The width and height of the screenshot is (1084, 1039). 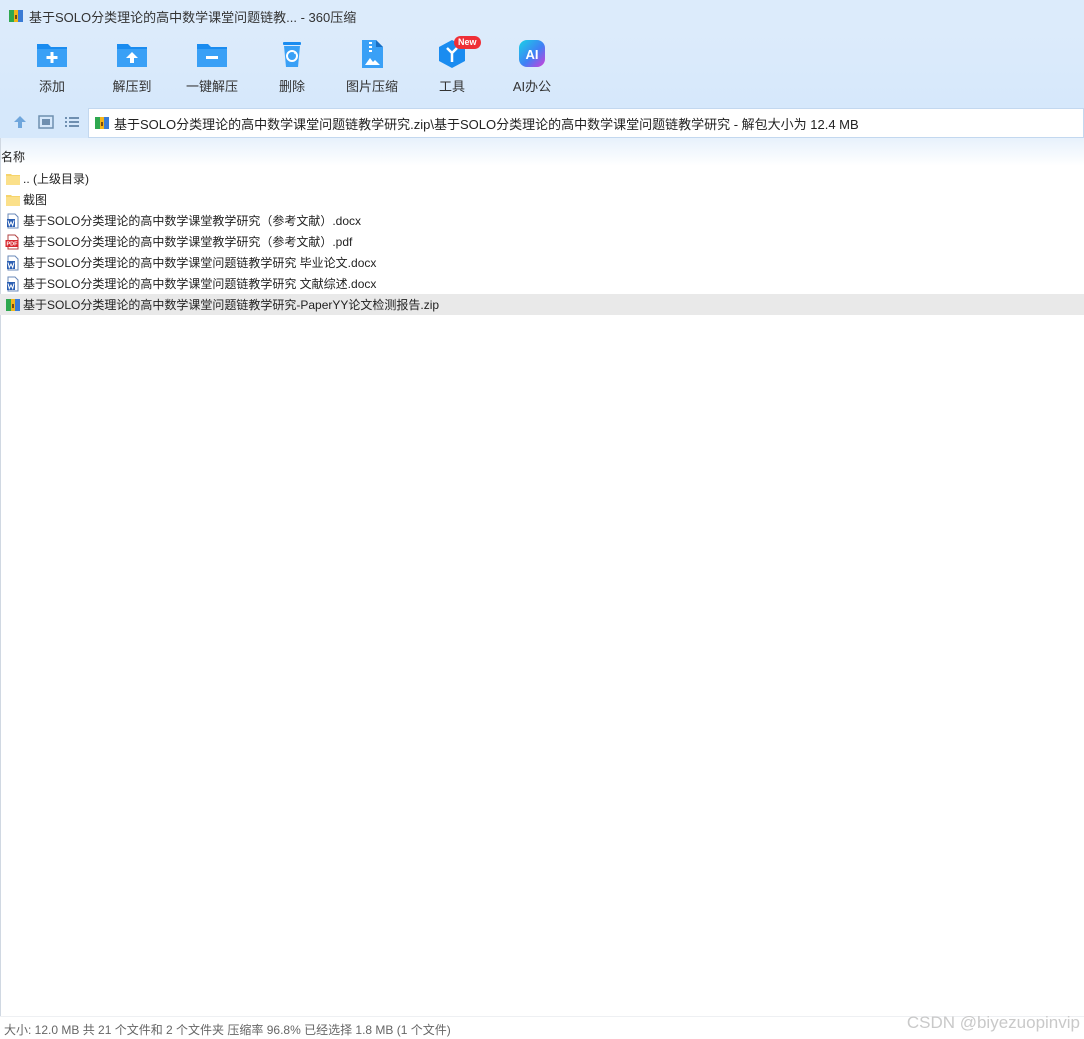 What do you see at coordinates (20, 122) in the screenshot?
I see `up-level-icon` at bounding box center [20, 122].